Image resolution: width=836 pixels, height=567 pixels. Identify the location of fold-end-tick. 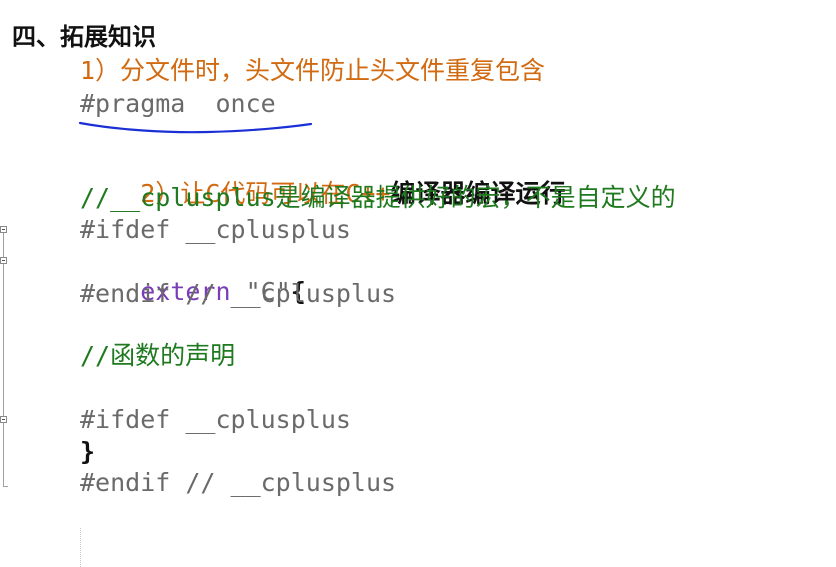
(5, 486).